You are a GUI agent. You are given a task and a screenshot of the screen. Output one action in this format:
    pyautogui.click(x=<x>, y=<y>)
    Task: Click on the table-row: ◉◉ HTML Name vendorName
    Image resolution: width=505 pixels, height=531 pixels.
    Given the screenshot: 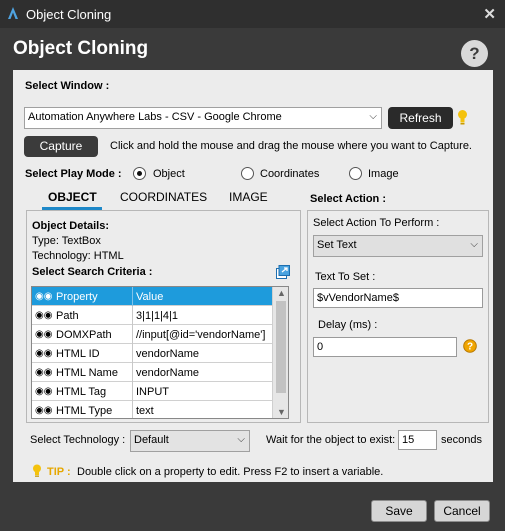 What is the action you would take?
    pyautogui.click(x=152, y=372)
    